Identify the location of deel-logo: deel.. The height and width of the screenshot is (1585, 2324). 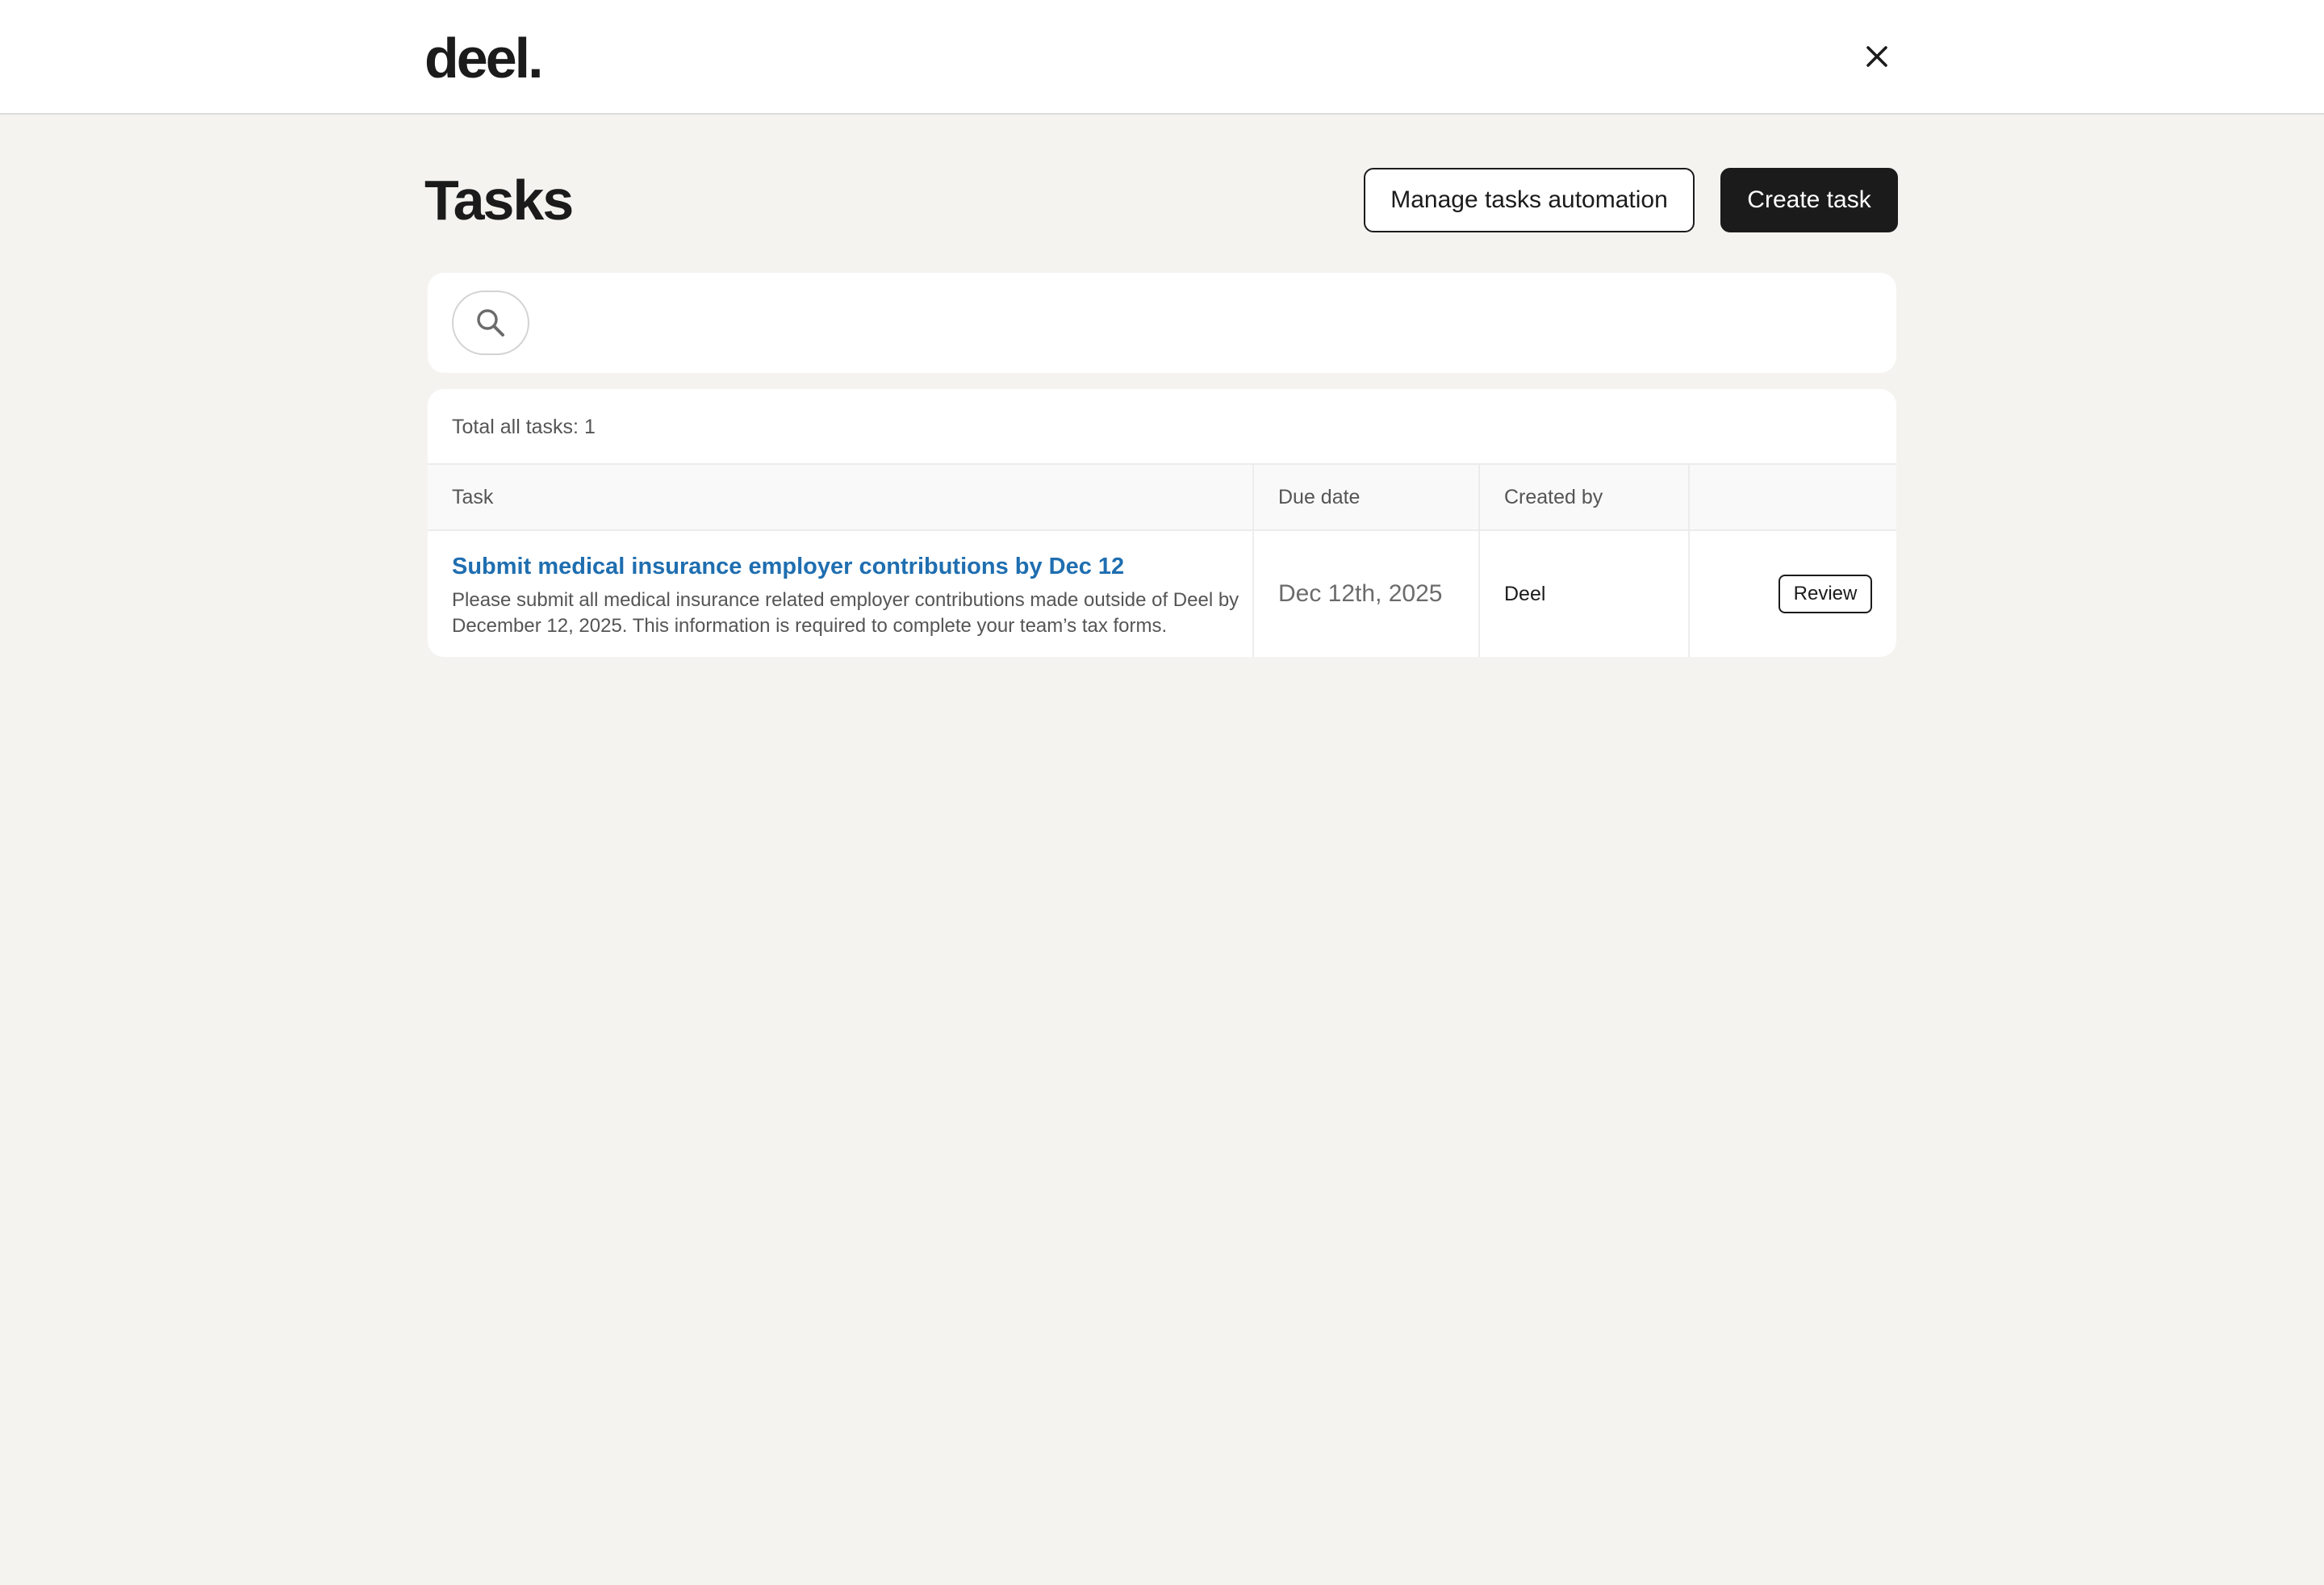
(484, 58).